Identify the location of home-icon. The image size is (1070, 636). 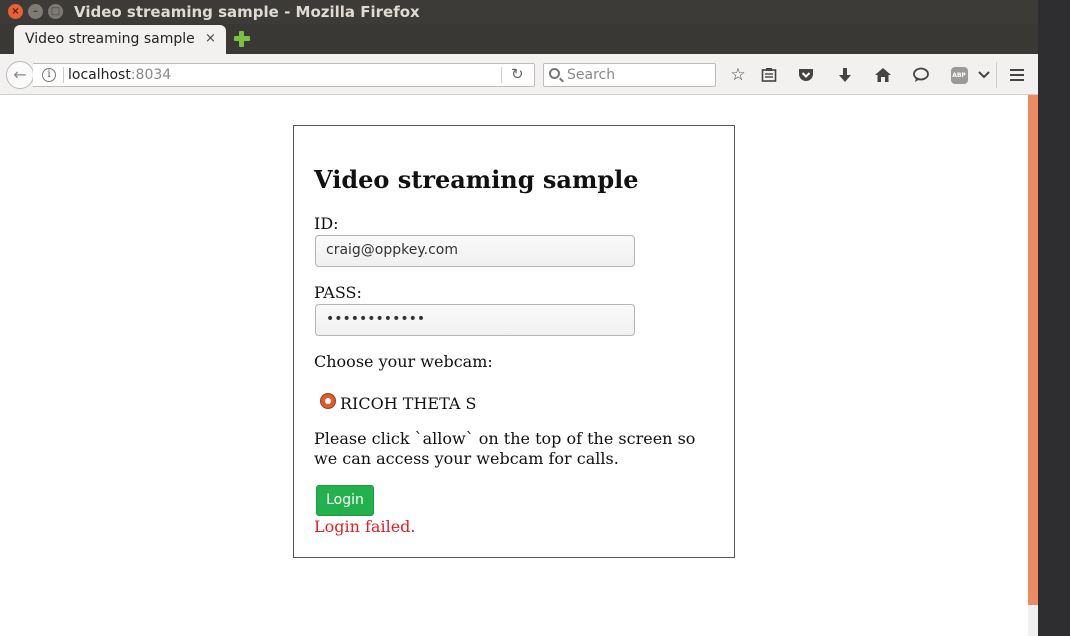
(883, 75).